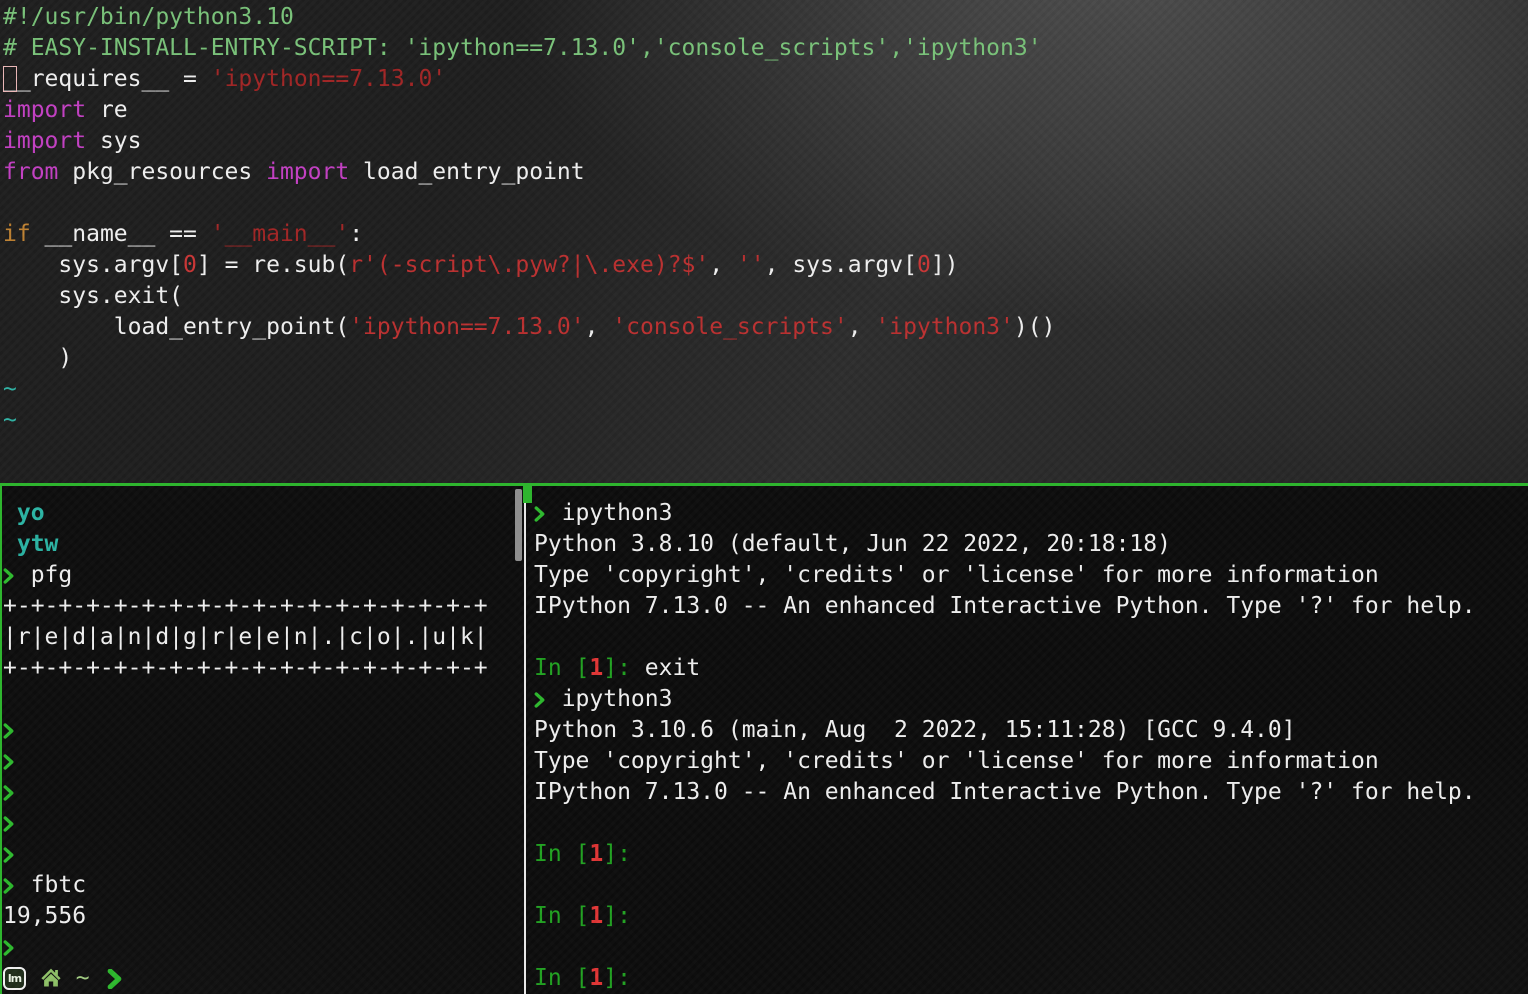 The image size is (1528, 994). What do you see at coordinates (750, 265) in the screenshot?
I see `text-segment: ''` at bounding box center [750, 265].